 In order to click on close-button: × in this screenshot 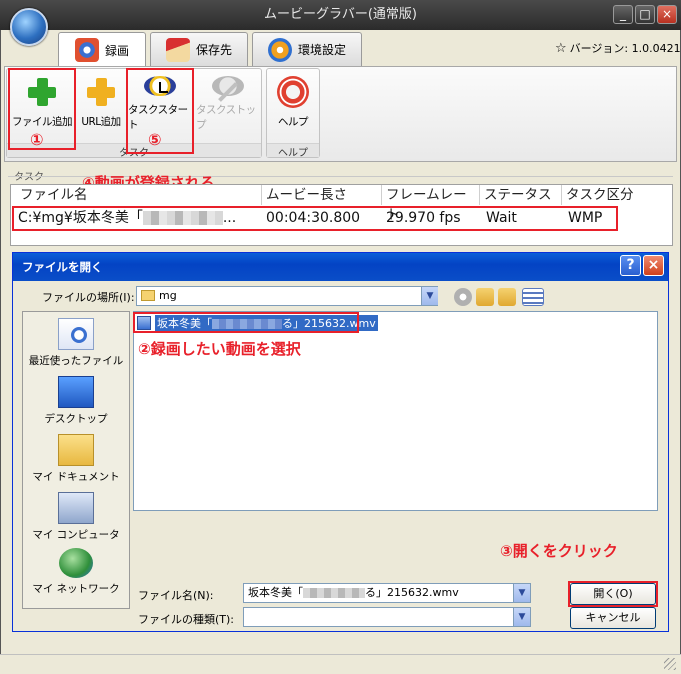, I will do `click(667, 14)`.